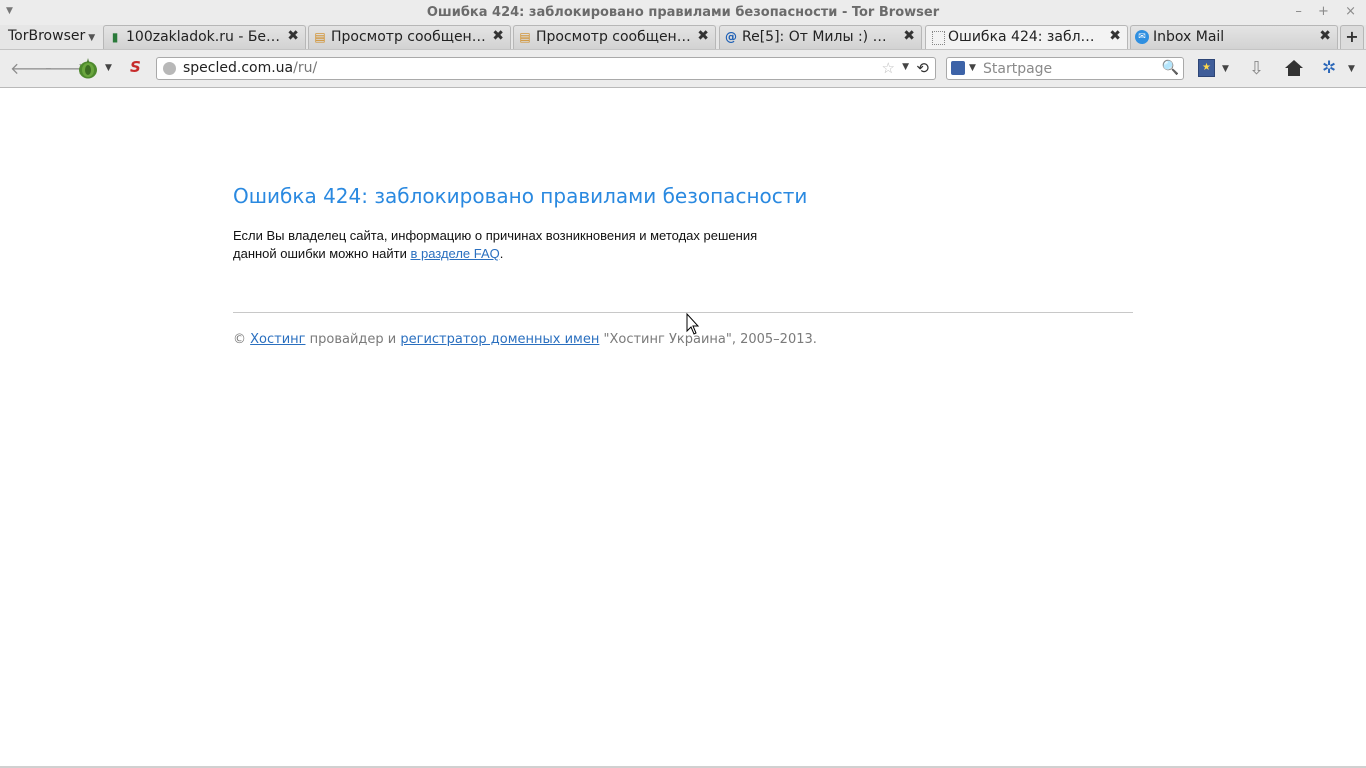 The width and height of the screenshot is (1366, 768). I want to click on book-icon: ▮, so click(115, 37).